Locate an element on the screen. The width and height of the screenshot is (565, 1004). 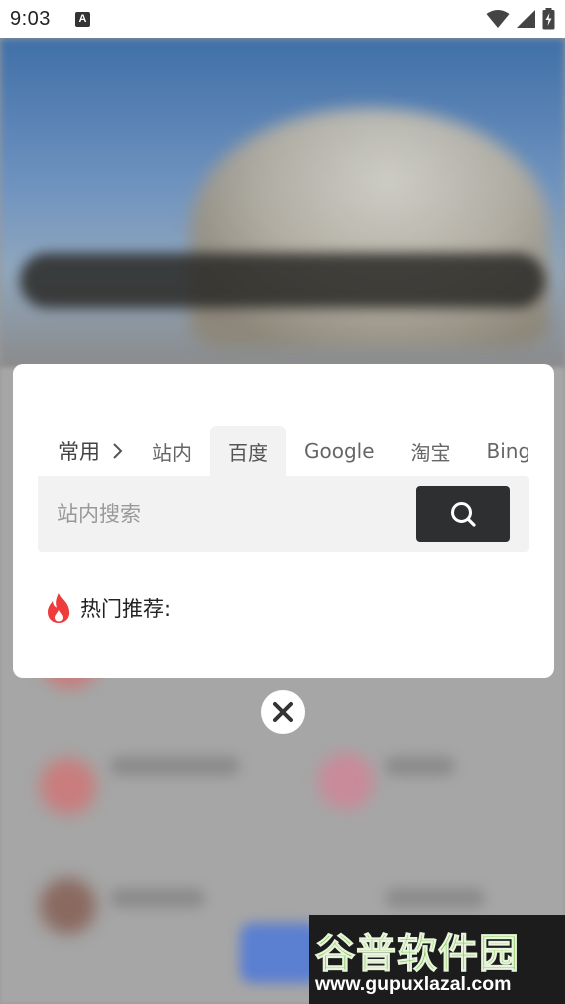
watermark-url: www.gupuxlazal.com is located at coordinates (413, 984).